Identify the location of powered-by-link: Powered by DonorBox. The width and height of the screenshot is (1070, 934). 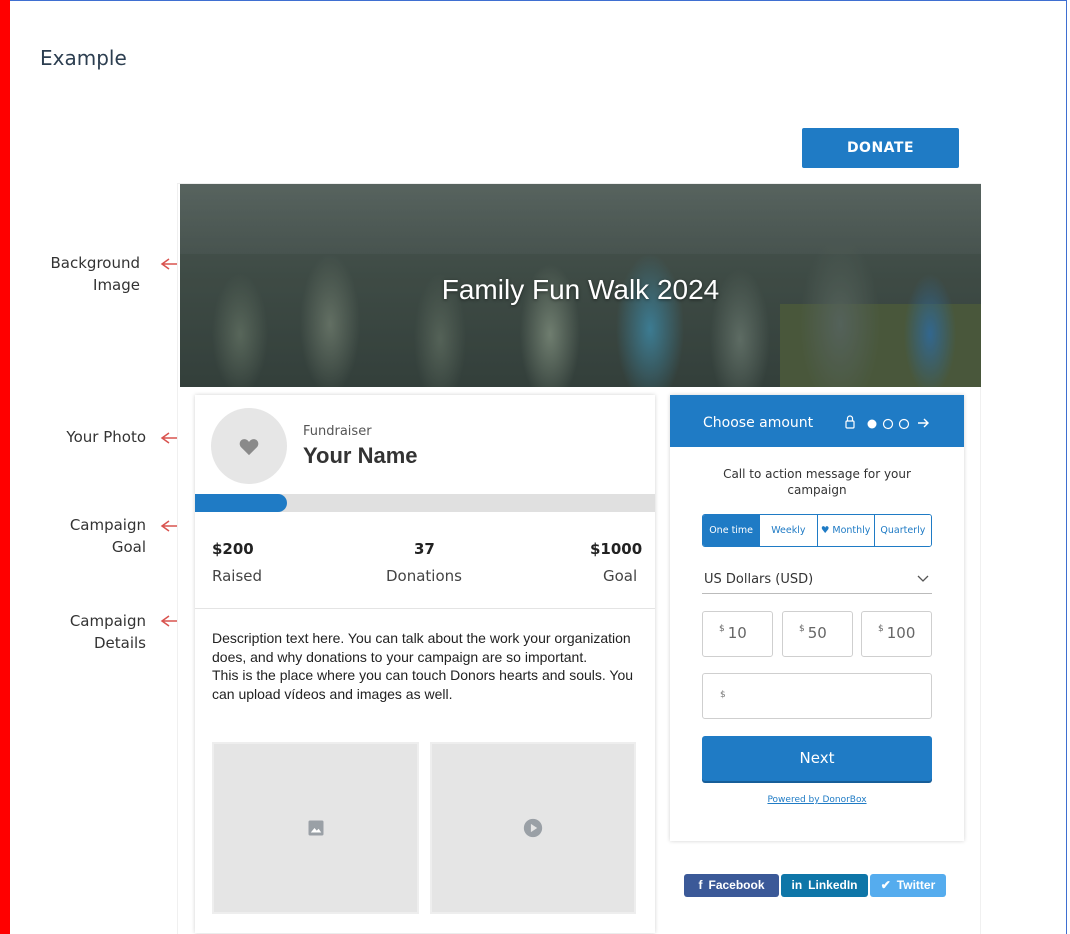
(817, 800).